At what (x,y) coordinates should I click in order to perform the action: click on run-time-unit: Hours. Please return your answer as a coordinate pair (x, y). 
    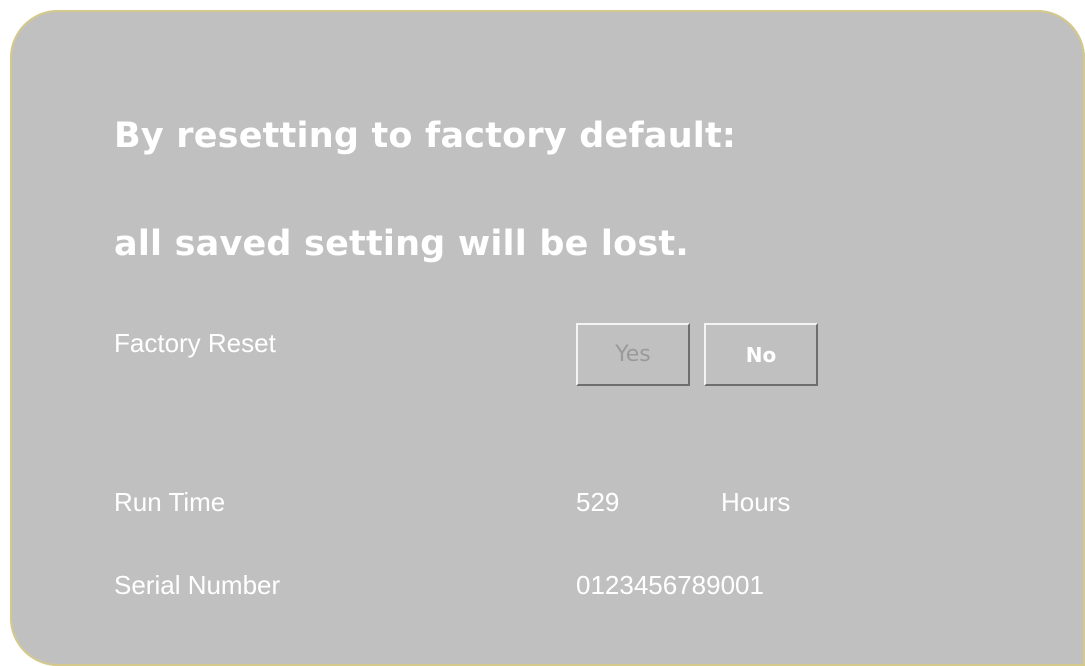
    Looking at the image, I should click on (756, 502).